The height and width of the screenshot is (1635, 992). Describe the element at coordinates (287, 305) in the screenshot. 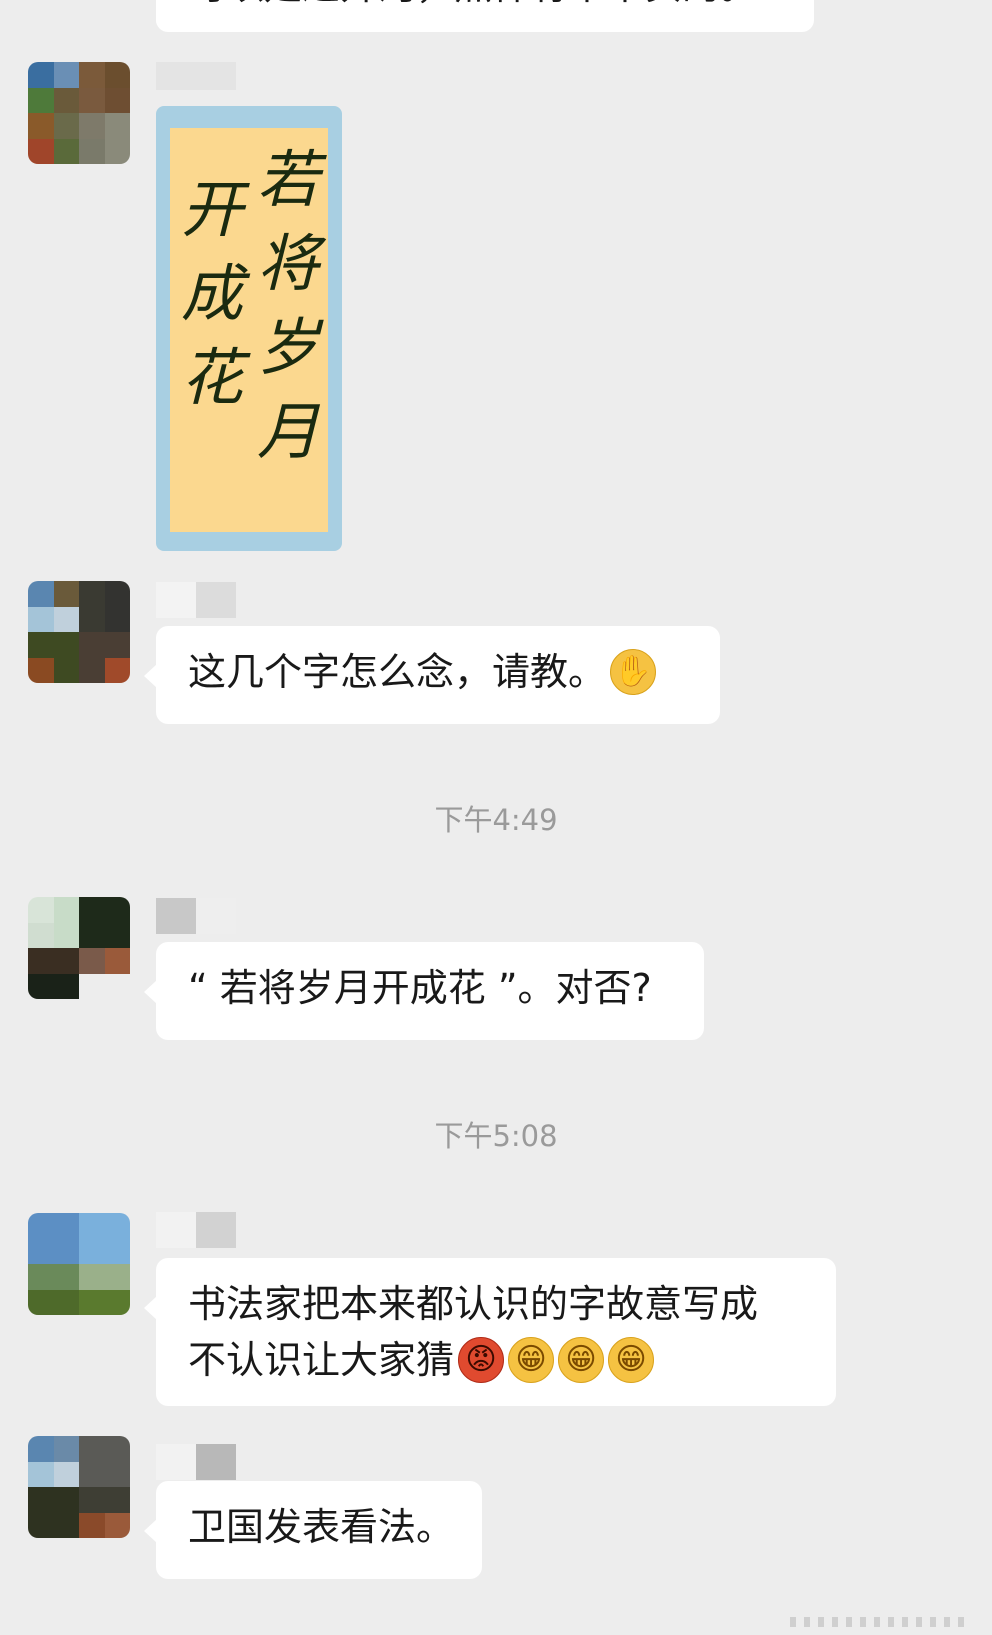

I see `calligraphy-right-column: 若将岁月` at that location.